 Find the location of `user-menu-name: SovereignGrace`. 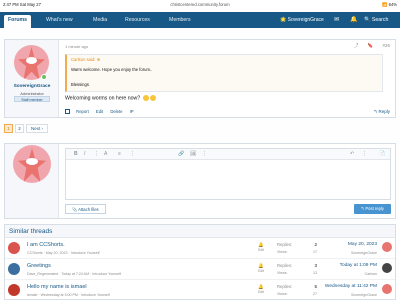

user-menu-name: SovereignGrace is located at coordinates (305, 20).